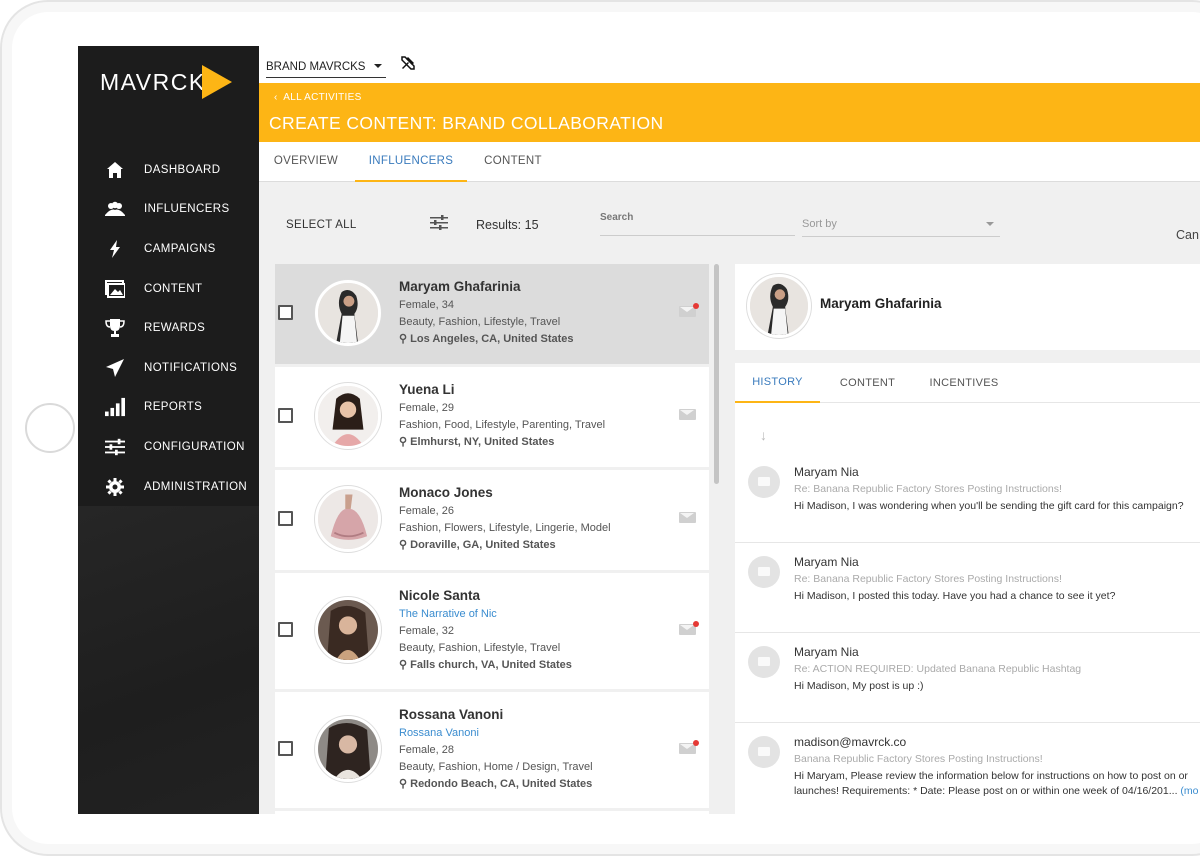 The width and height of the screenshot is (1200, 858). I want to click on sidebar-item-label: DASHBOARD, so click(182, 169).